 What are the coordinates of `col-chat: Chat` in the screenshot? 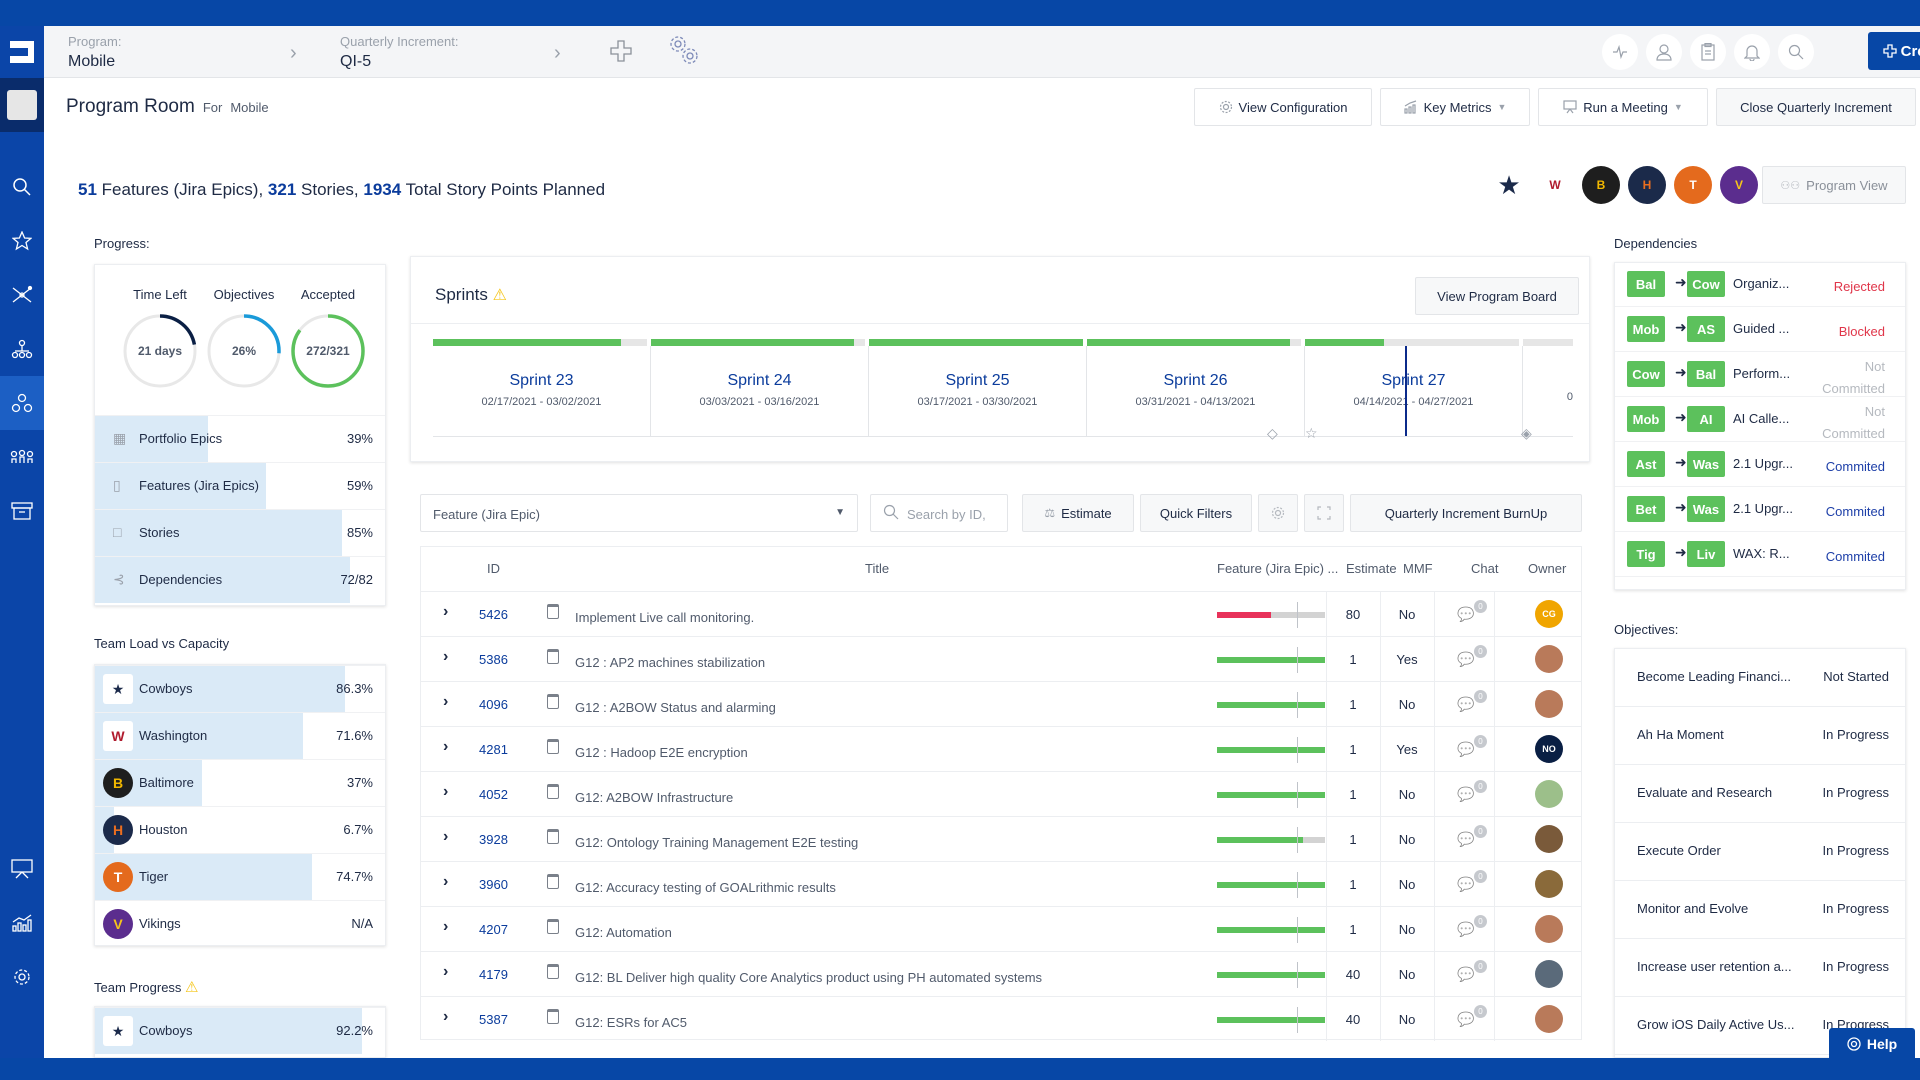 It's located at (1484, 568).